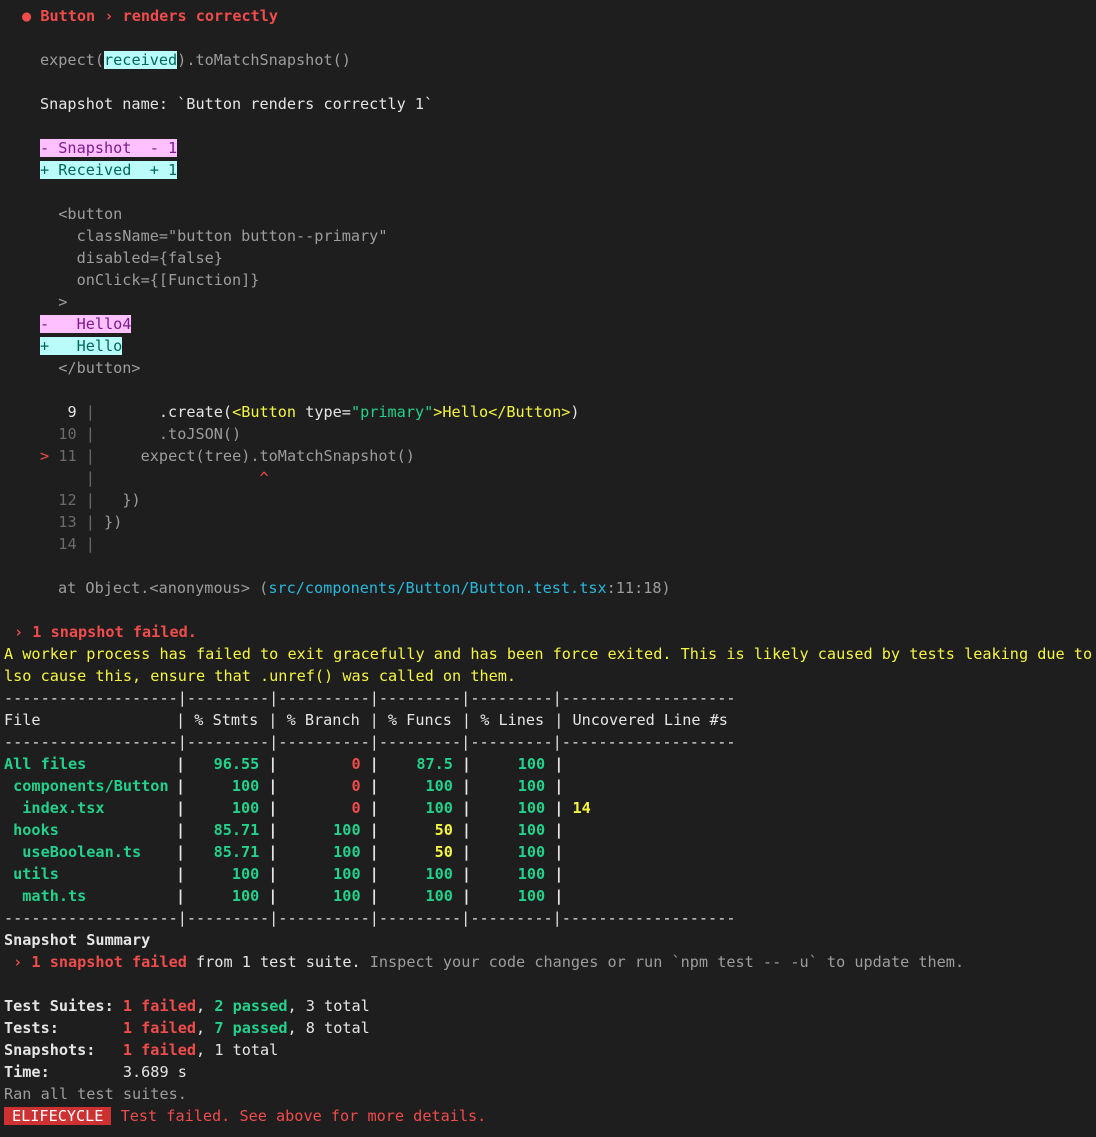  Describe the element at coordinates (105, 632) in the screenshot. I see `snapshot-failed-summary: › 1 snapshot failed.` at that location.